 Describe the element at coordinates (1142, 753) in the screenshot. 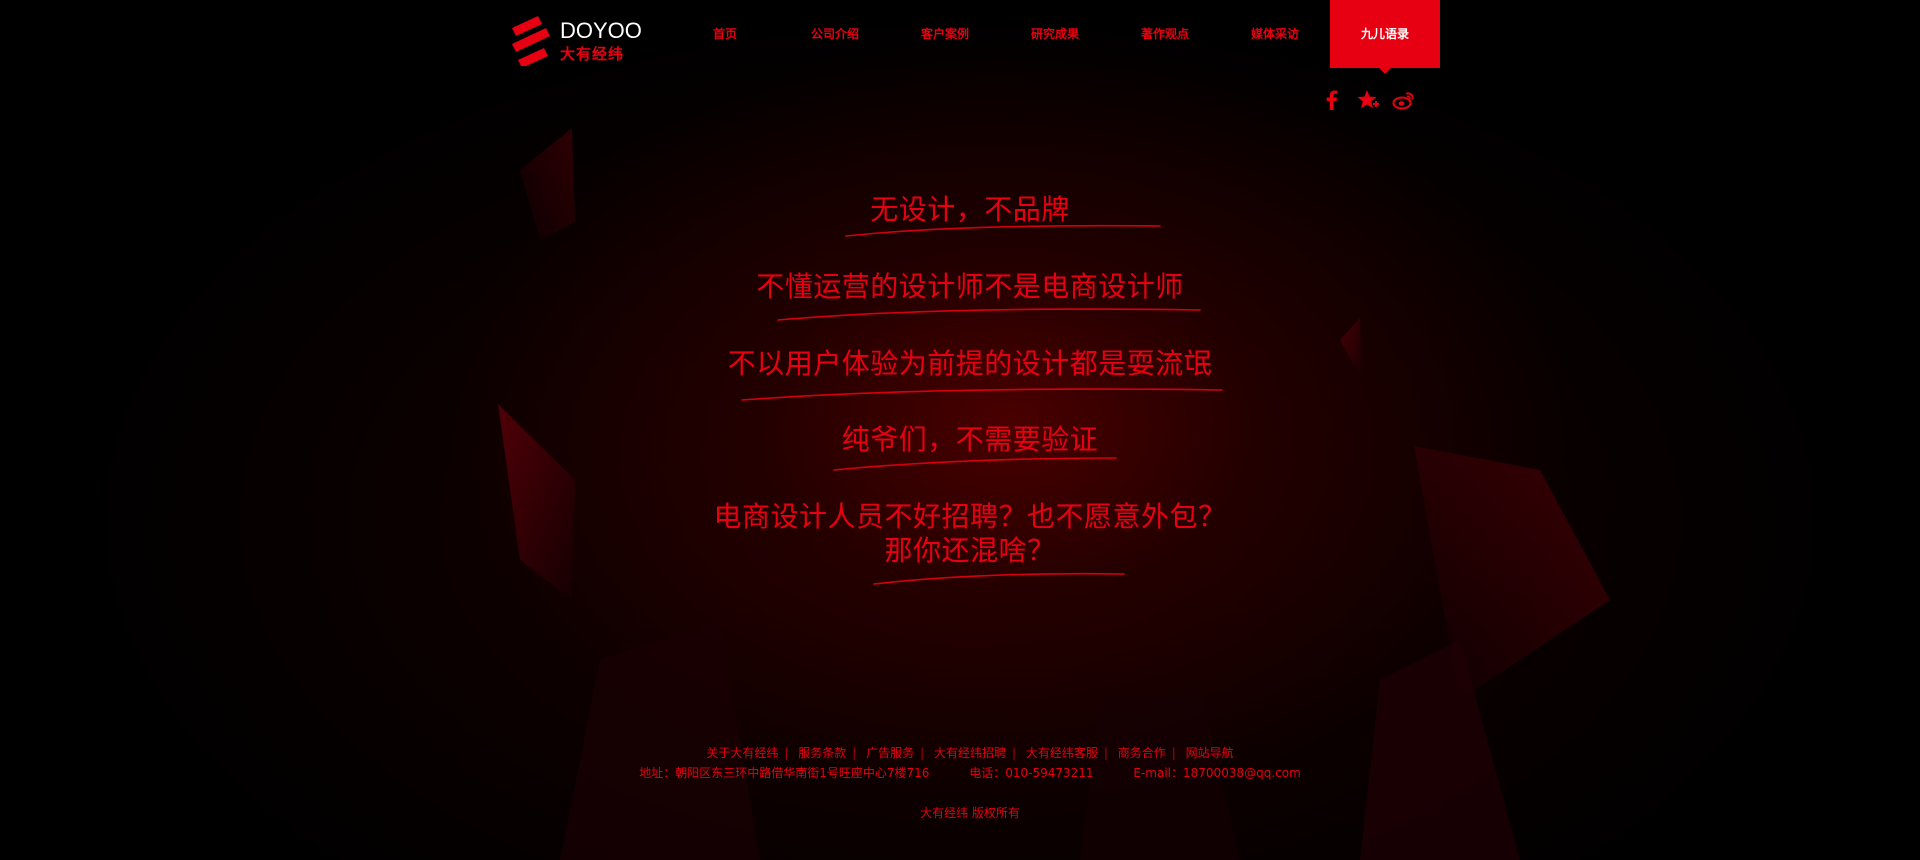

I see `footer-link-business: 商务合作` at that location.